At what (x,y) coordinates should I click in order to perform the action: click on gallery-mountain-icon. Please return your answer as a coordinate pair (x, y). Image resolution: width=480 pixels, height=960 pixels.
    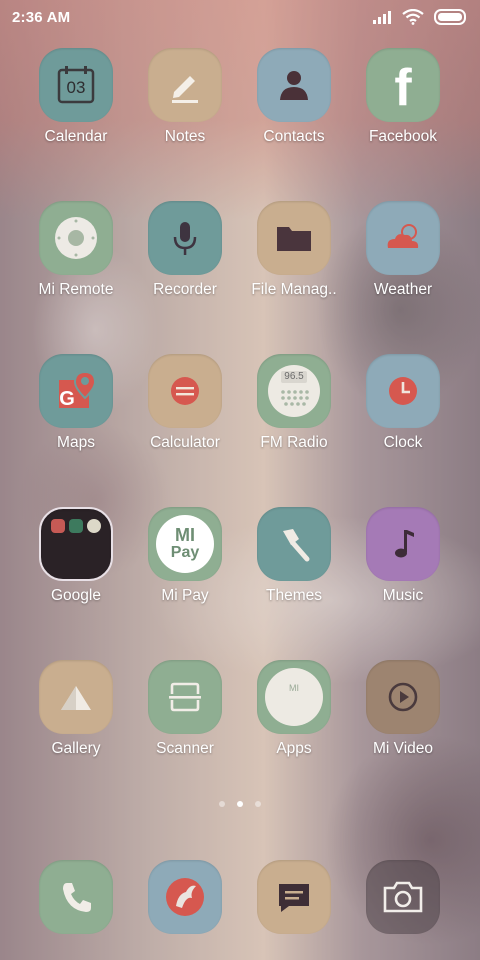
    Looking at the image, I should click on (76, 698).